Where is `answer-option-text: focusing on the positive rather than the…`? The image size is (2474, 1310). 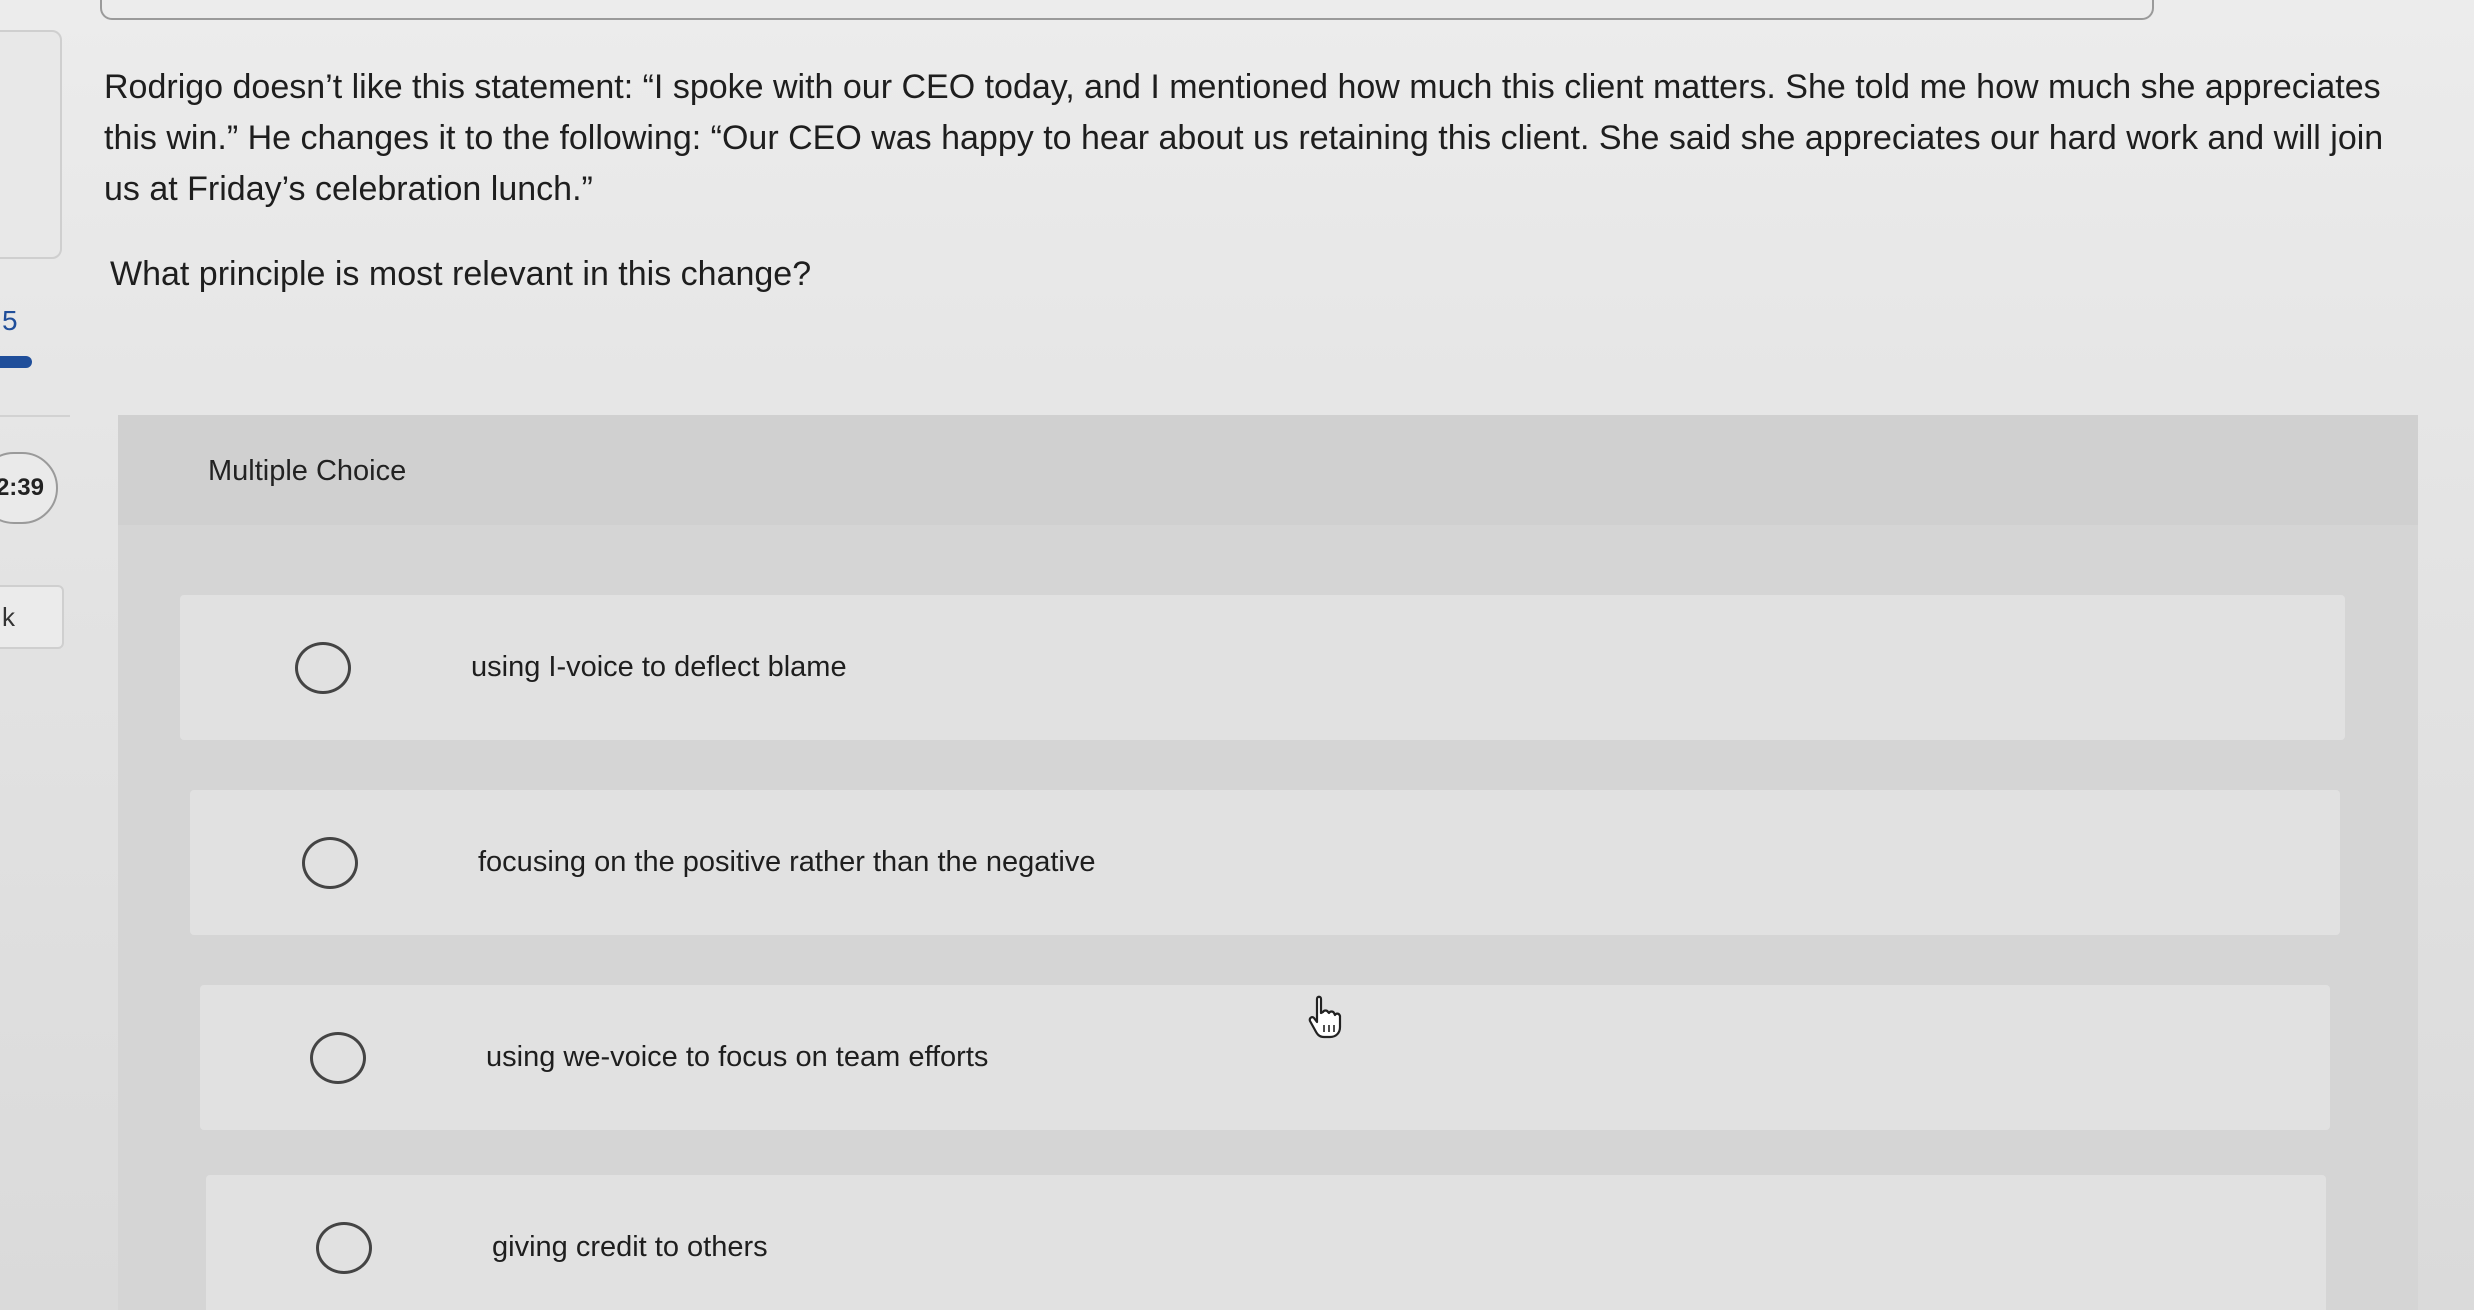
answer-option-text: focusing on the positive rather than the… is located at coordinates (787, 862).